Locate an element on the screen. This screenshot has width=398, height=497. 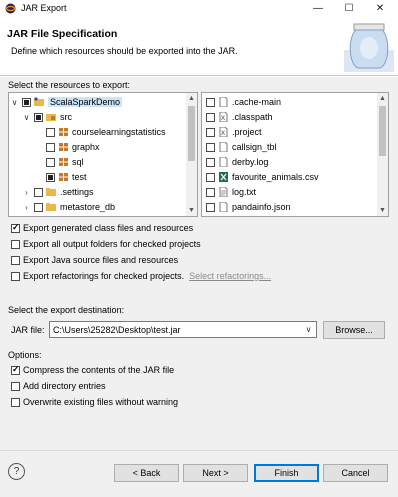
export-refactorings-checkbox is located at coordinates (15, 276).